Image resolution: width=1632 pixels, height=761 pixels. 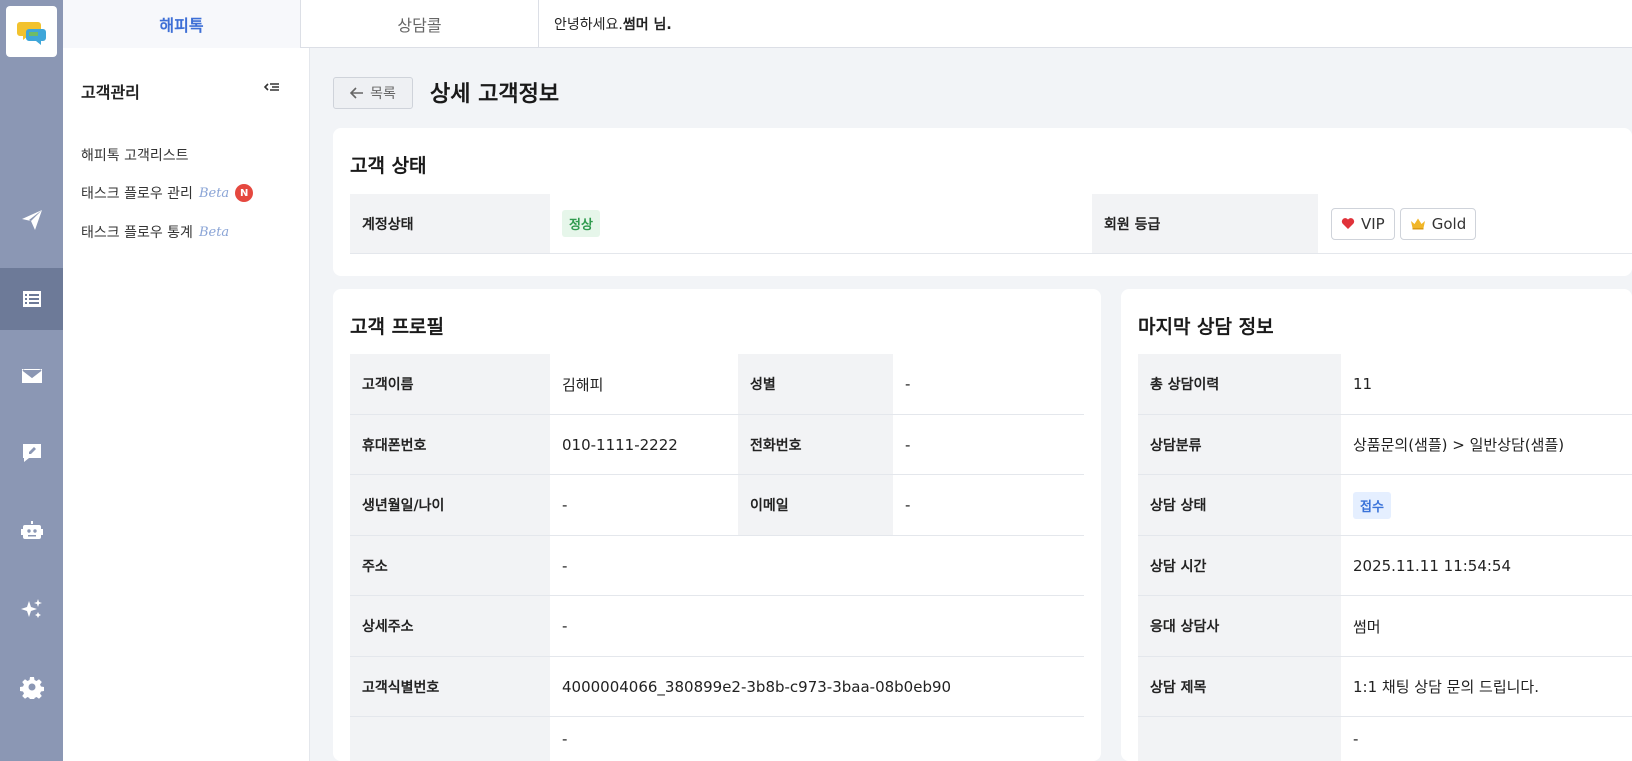 I want to click on sparkle-icon, so click(x=31, y=608).